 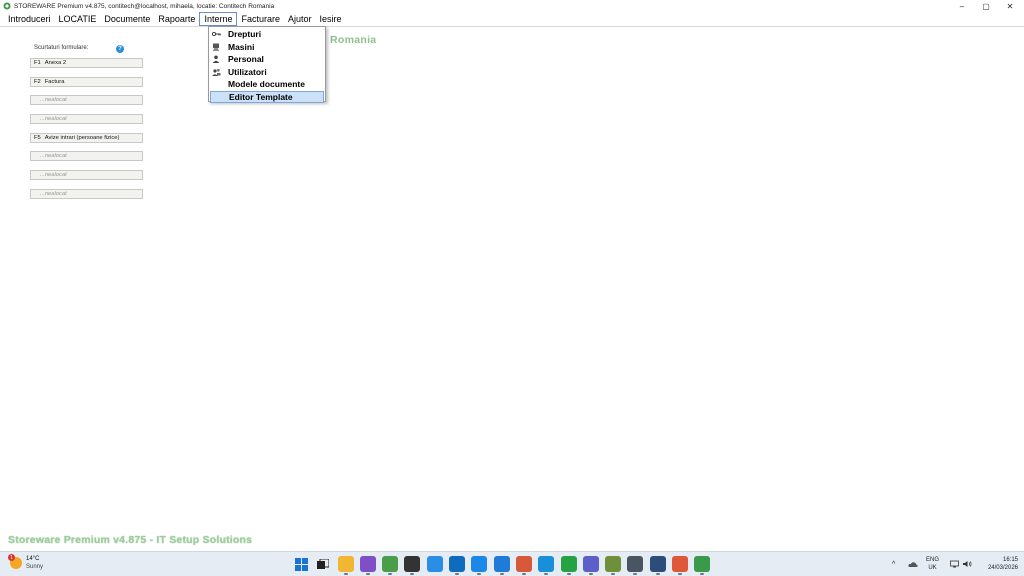 What do you see at coordinates (176, 19) in the screenshot?
I see `menu-rapoarte: Rapoarte` at bounding box center [176, 19].